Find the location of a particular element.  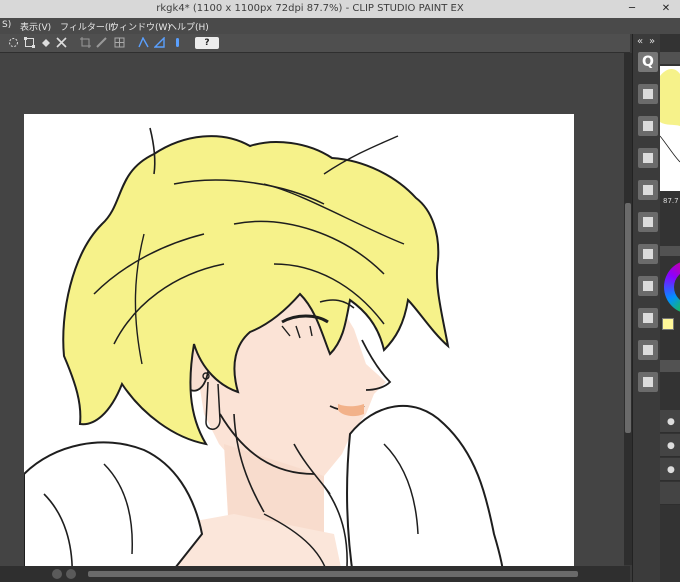

lasso-select-icon is located at coordinates (13, 42).